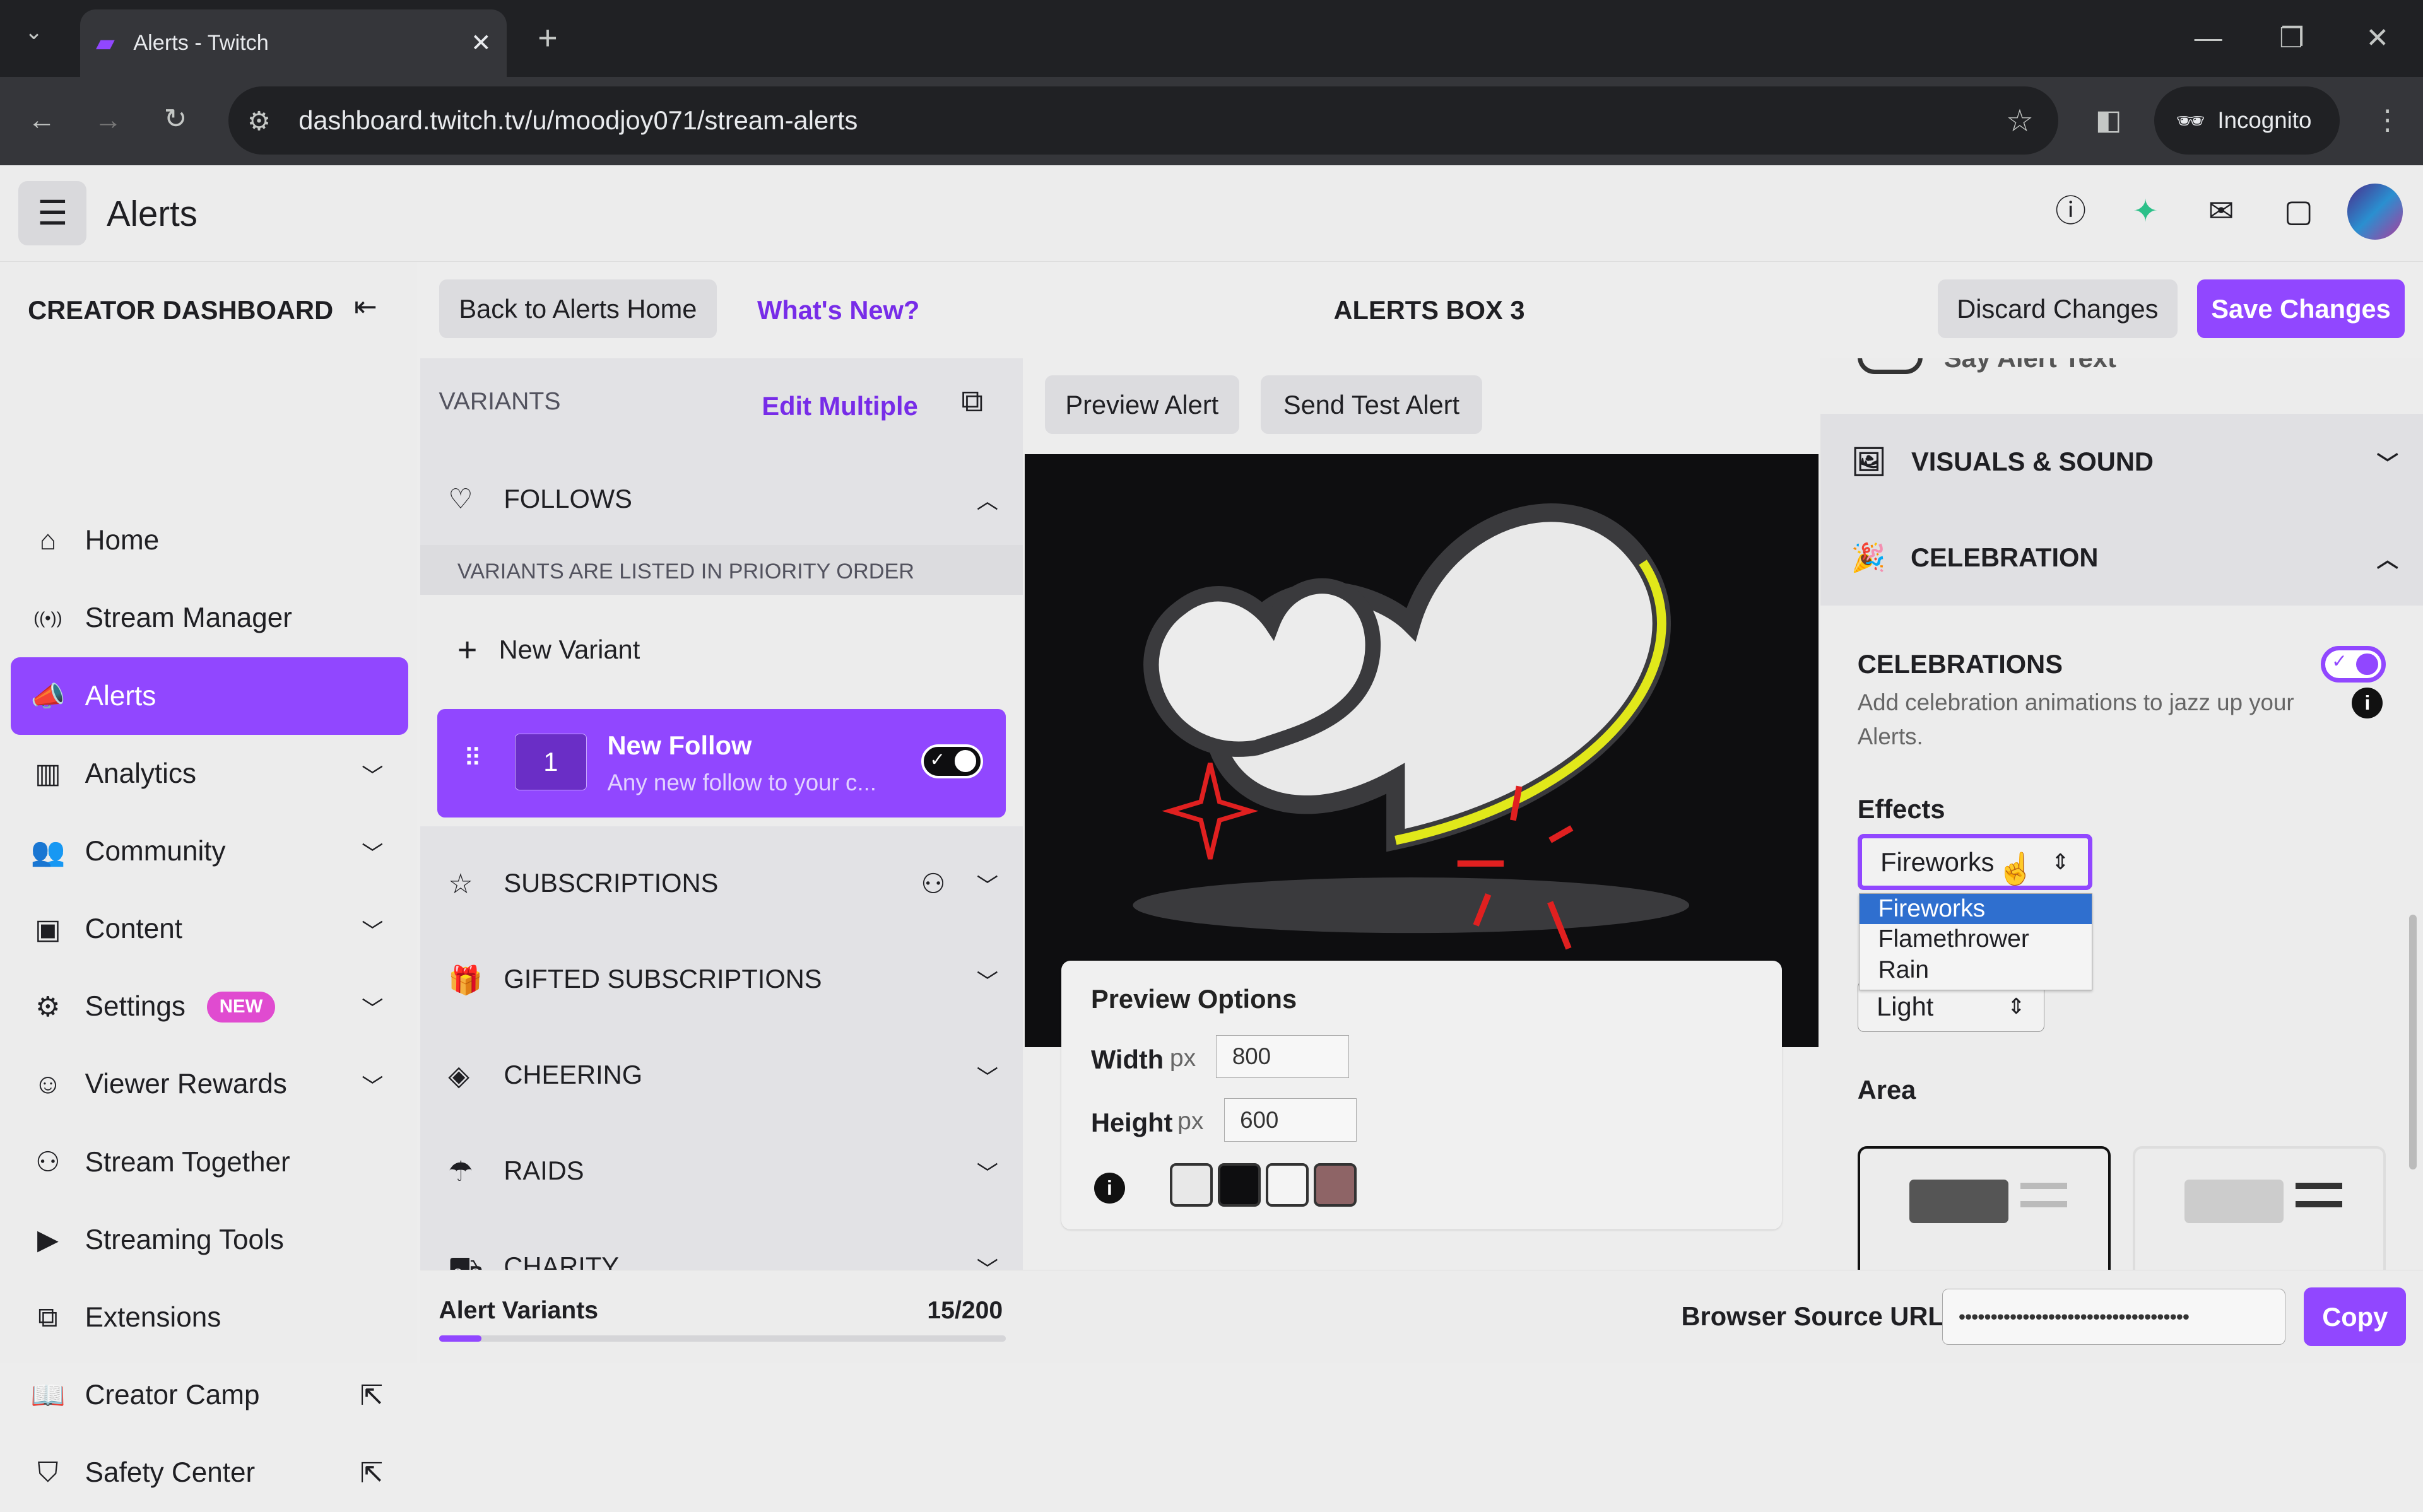 Image resolution: width=2423 pixels, height=1512 pixels. I want to click on sidebar-item-home: ⌂ Home, so click(209, 540).